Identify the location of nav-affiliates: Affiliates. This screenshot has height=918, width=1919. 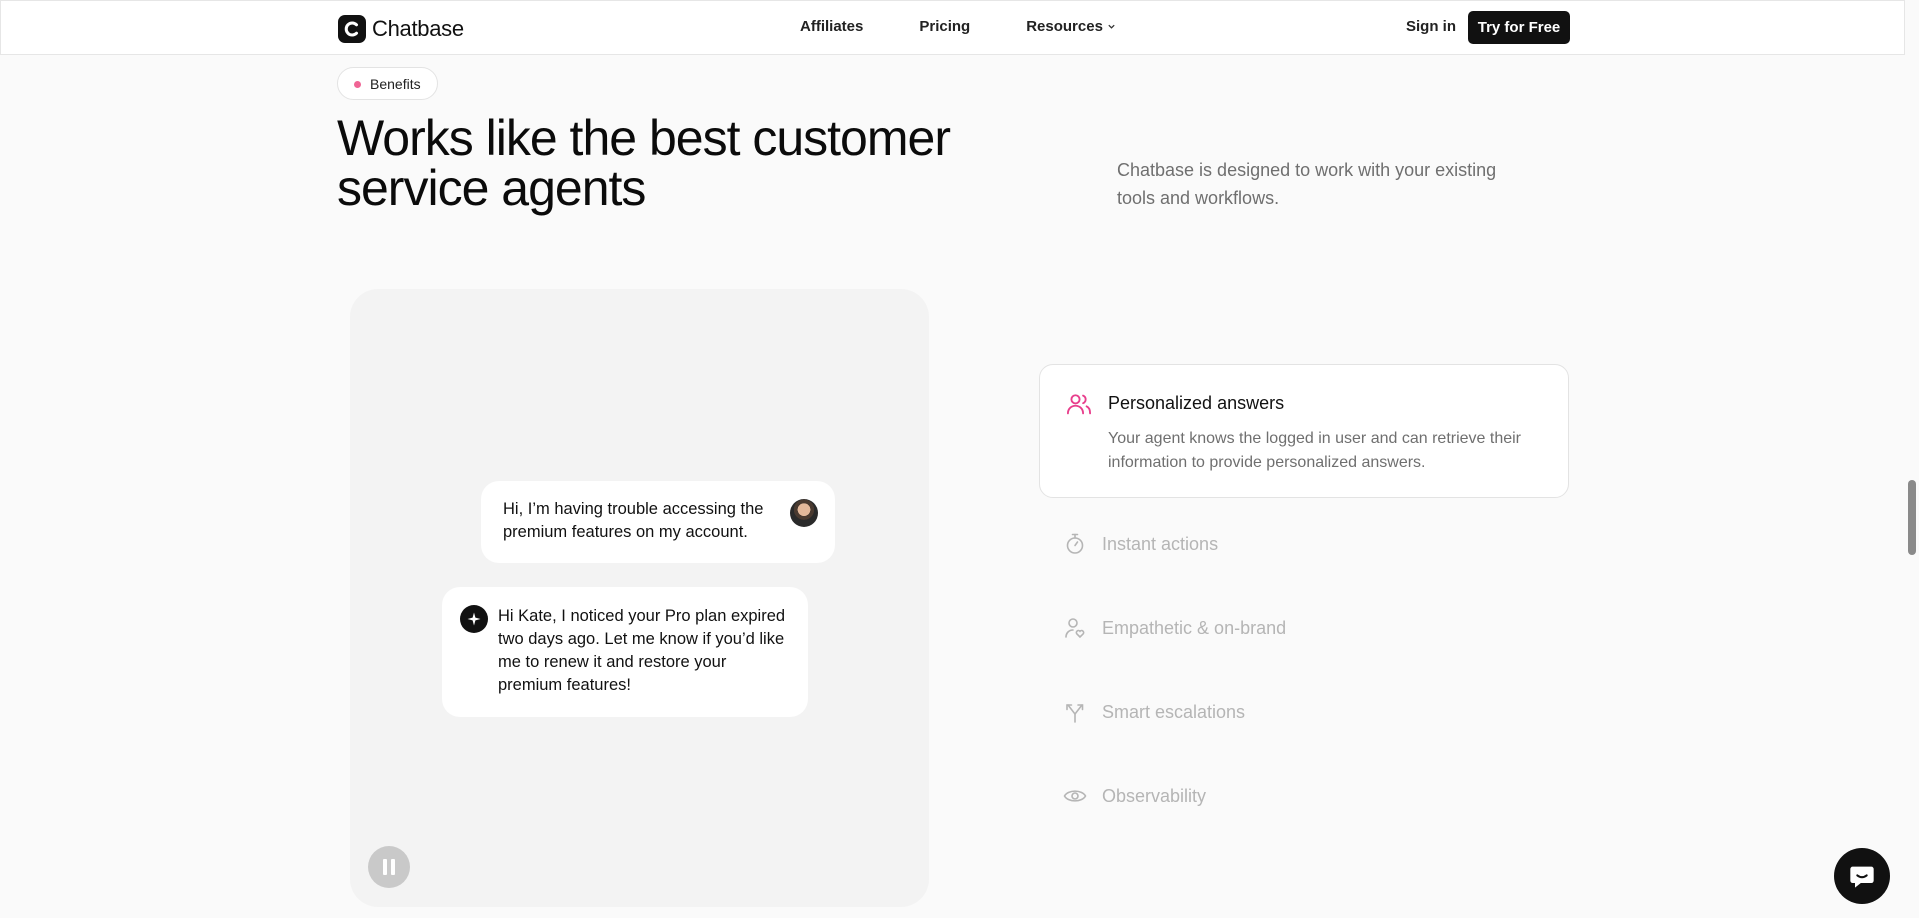
(831, 26).